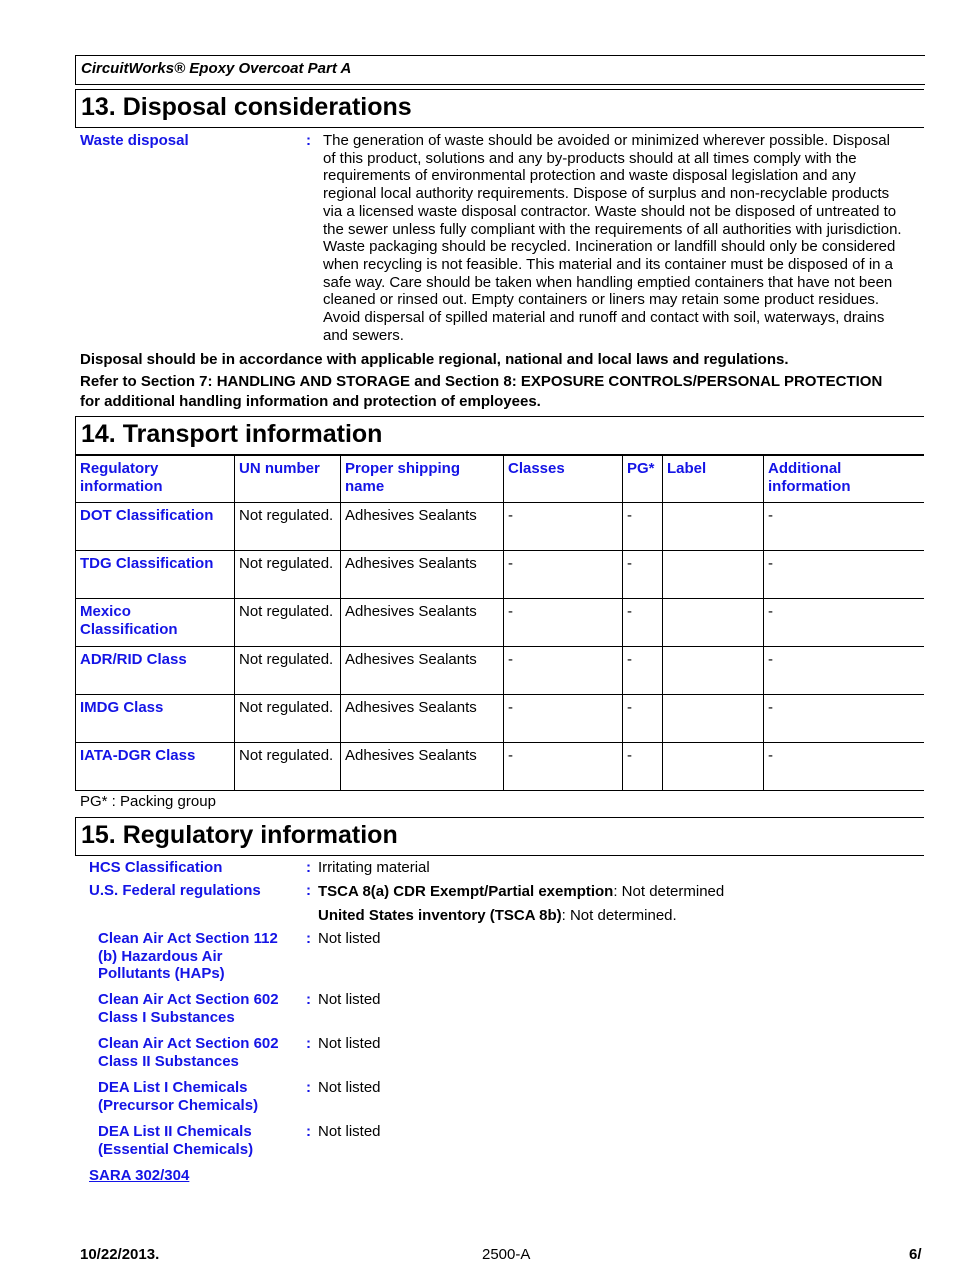 The height and width of the screenshot is (1263, 954). Describe the element at coordinates (349, 999) in the screenshot. I see `clean-air-act-602-class-i-value: Not listed` at that location.